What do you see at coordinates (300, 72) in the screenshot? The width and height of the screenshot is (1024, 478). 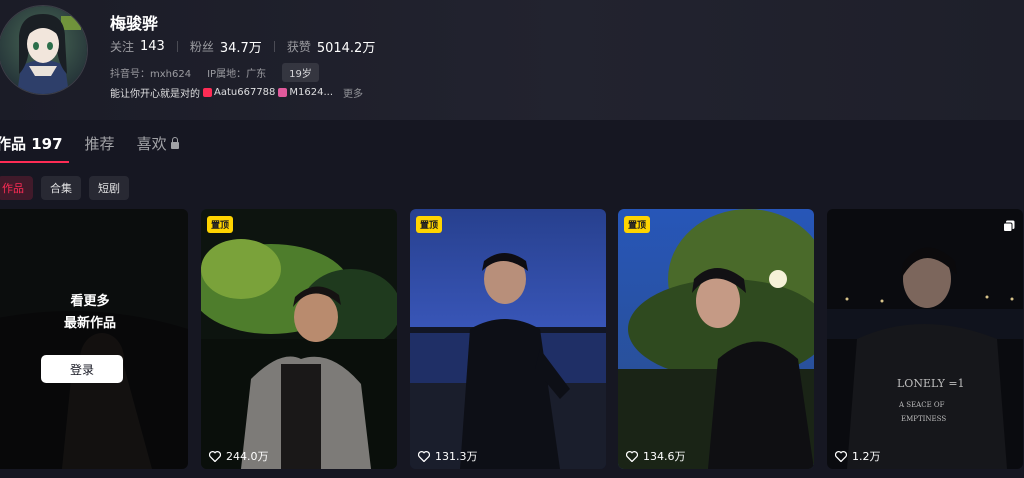 I see `age-badge: 19岁` at bounding box center [300, 72].